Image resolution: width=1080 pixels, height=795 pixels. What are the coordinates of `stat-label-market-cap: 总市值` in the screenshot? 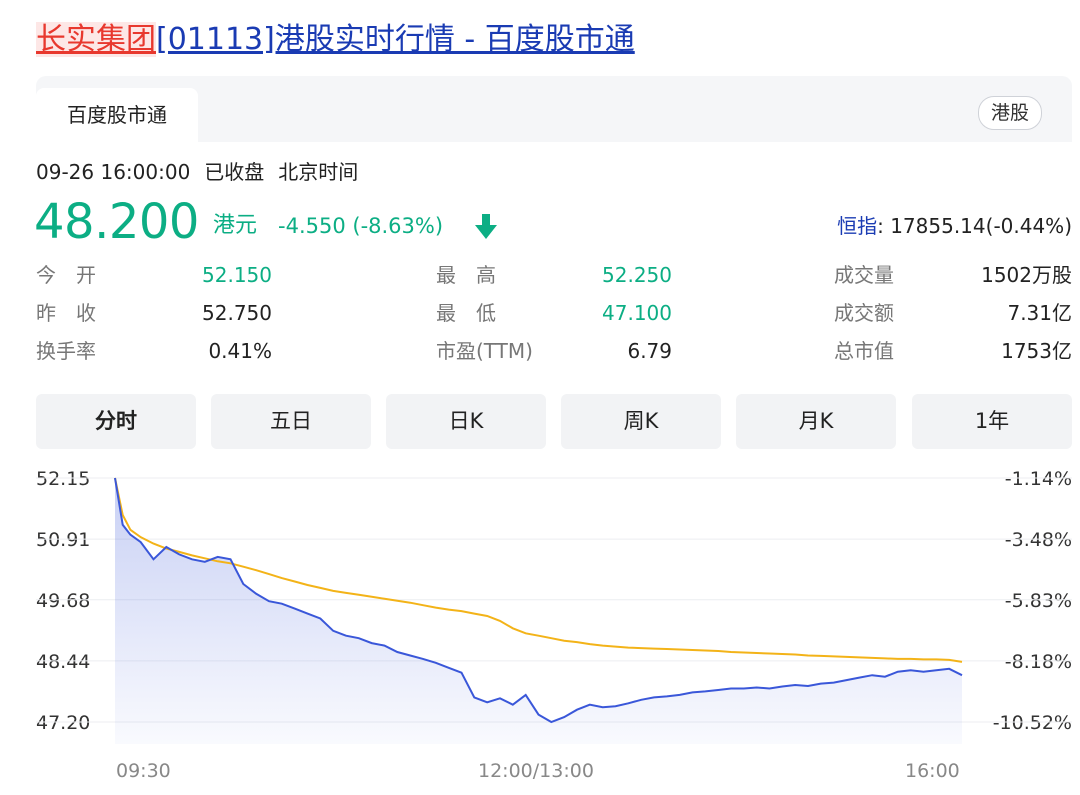 It's located at (864, 351).